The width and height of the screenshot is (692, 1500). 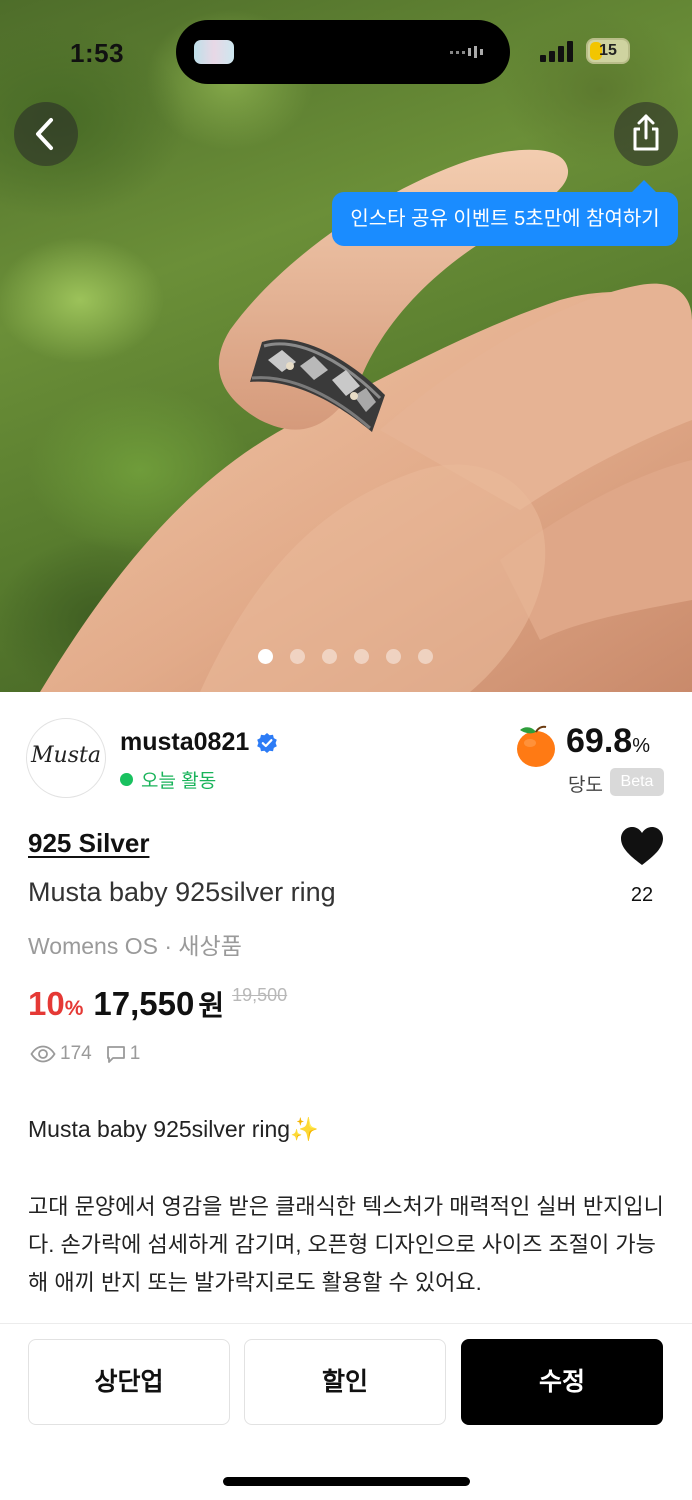 I want to click on back-button, so click(x=46, y=134).